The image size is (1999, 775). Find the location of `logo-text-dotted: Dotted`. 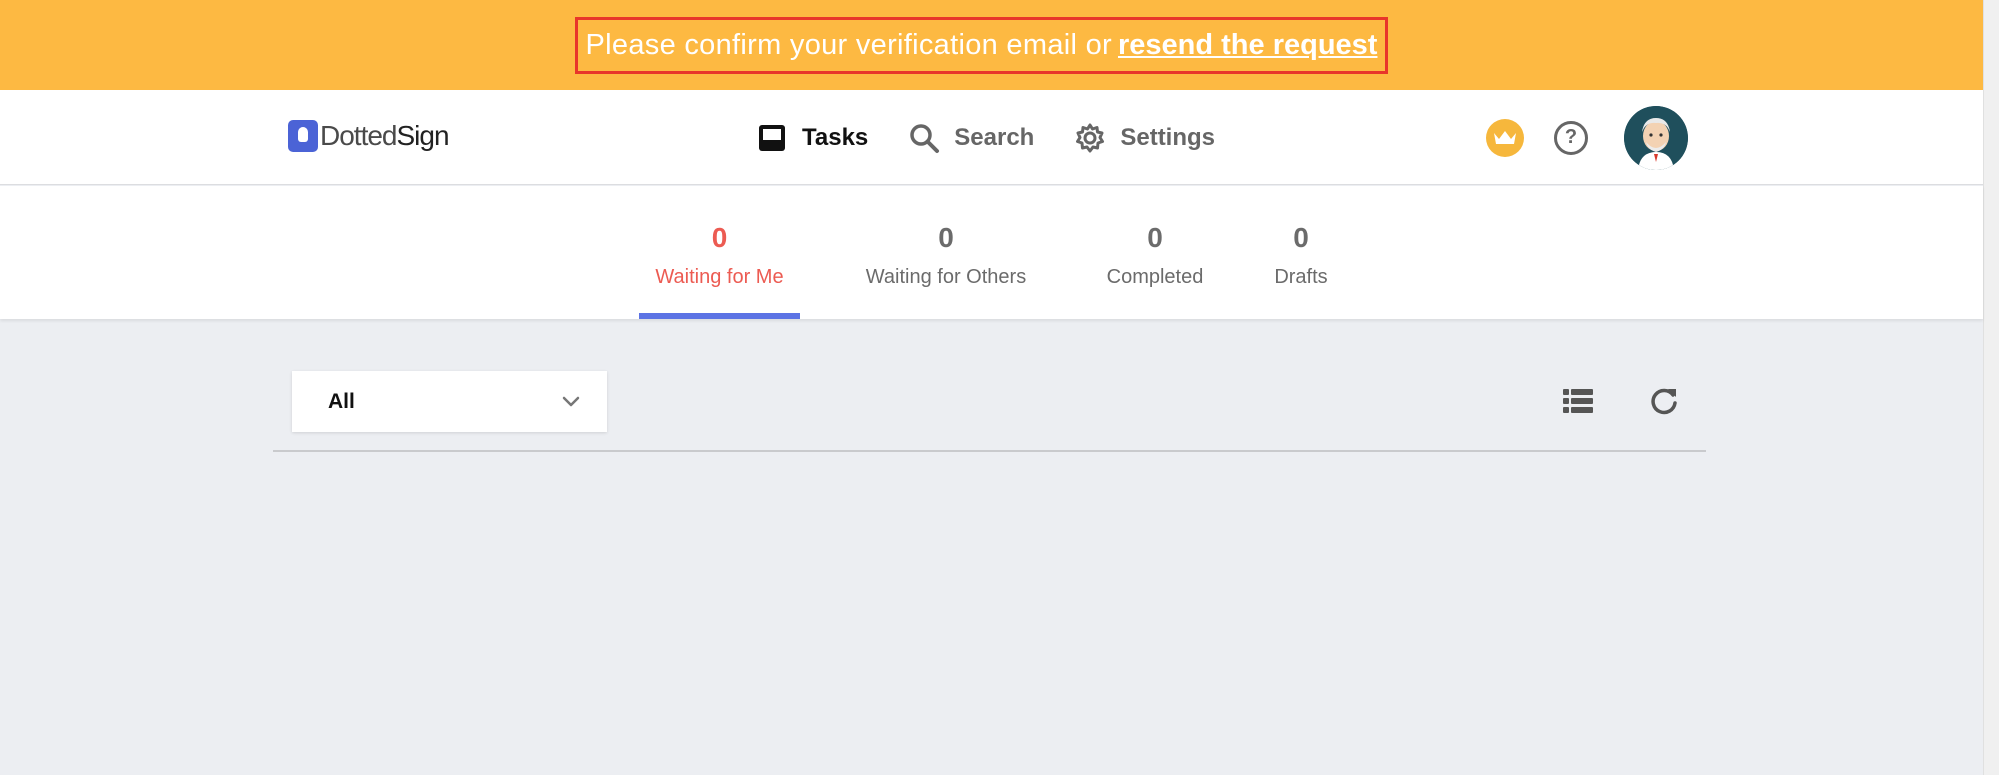

logo-text-dotted: Dotted is located at coordinates (358, 135).